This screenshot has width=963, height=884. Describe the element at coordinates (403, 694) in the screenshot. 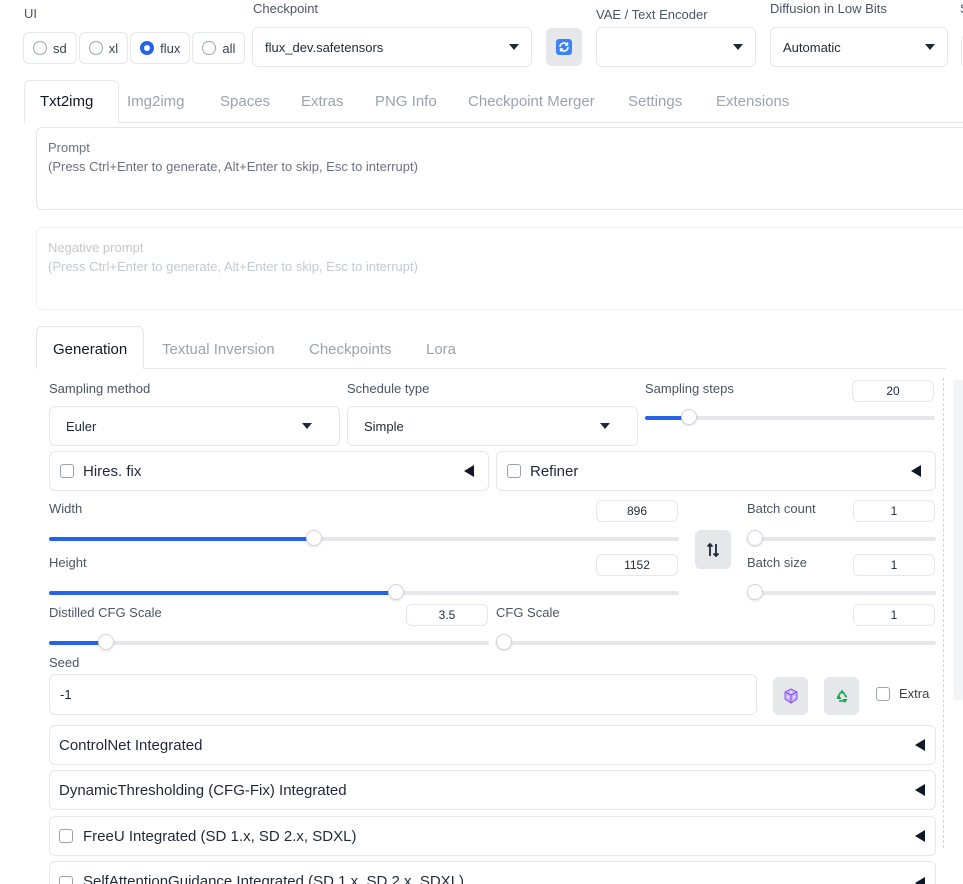

I see `seed-input: -1` at that location.